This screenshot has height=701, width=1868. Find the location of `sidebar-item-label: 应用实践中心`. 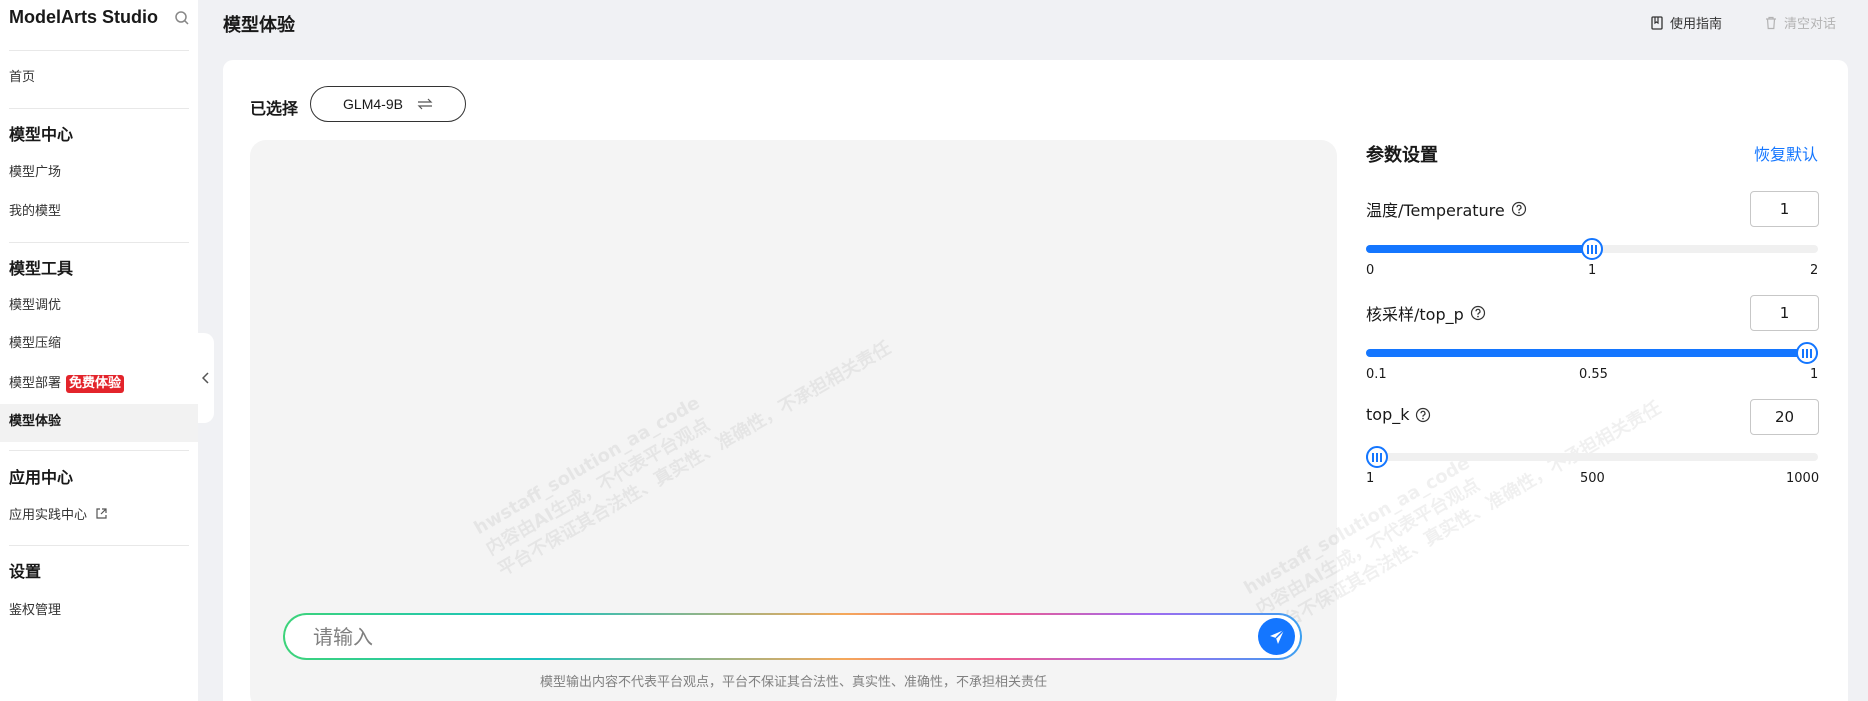

sidebar-item-label: 应用实践中心 is located at coordinates (48, 515).